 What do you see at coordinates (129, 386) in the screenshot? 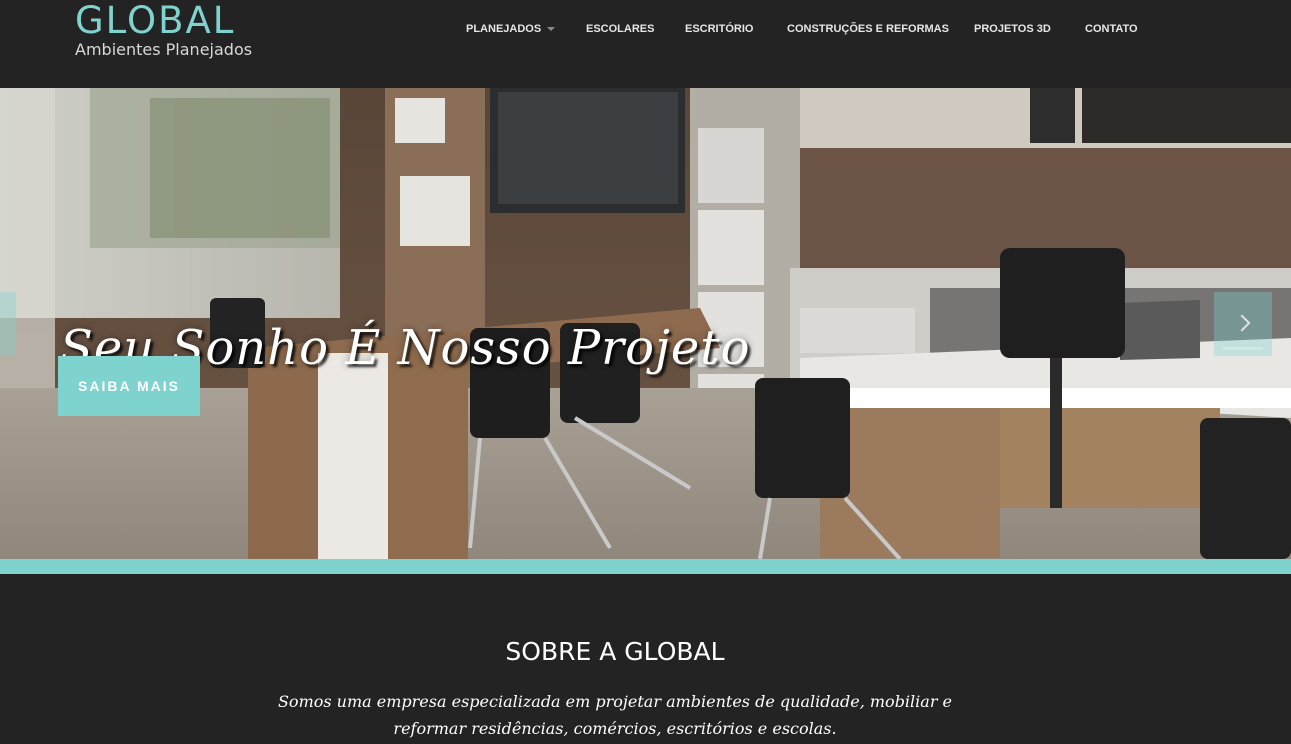
I see `saiba-mais-button: SAIBA MAIS` at bounding box center [129, 386].